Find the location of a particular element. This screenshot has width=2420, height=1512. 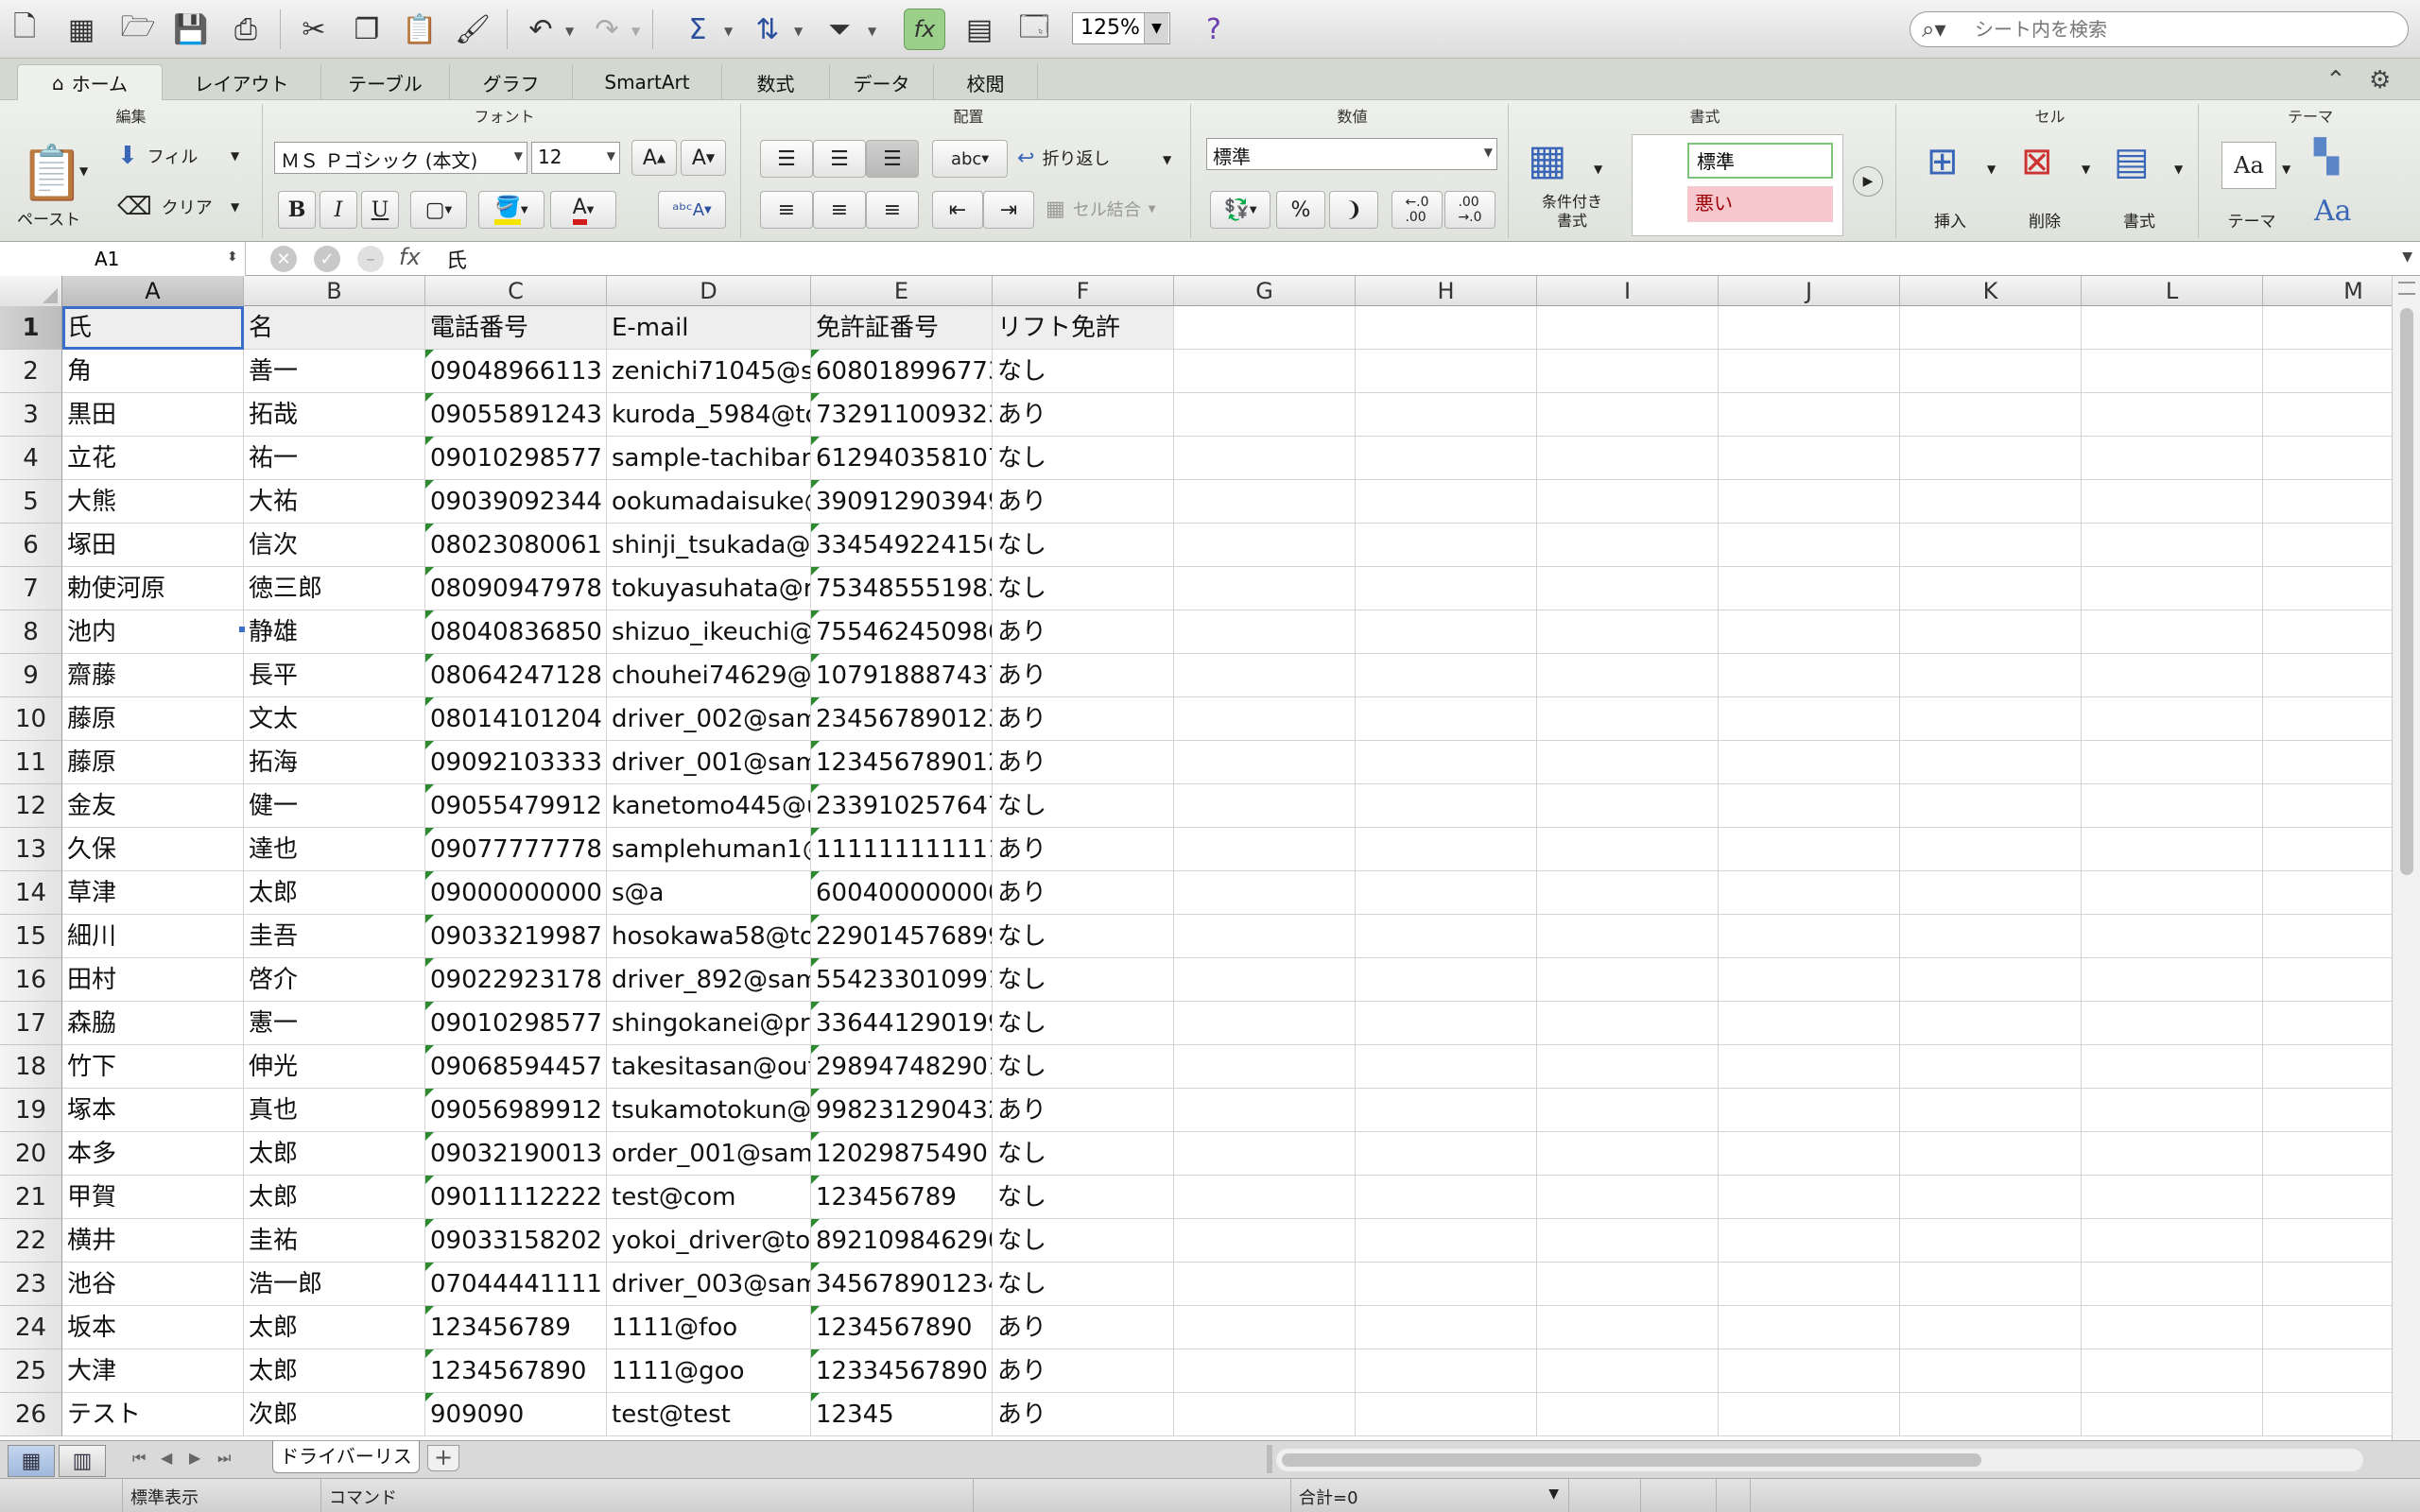

tab-table: テーブル is located at coordinates (385, 82).